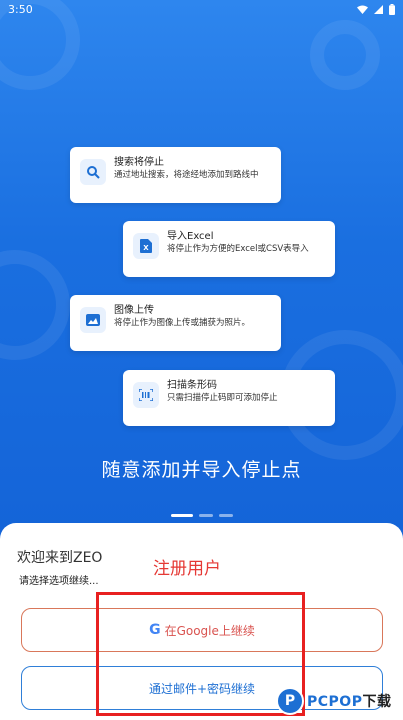  What do you see at coordinates (222, 398) in the screenshot?
I see `feature-desc: 只需扫描停止码即可添加停止` at bounding box center [222, 398].